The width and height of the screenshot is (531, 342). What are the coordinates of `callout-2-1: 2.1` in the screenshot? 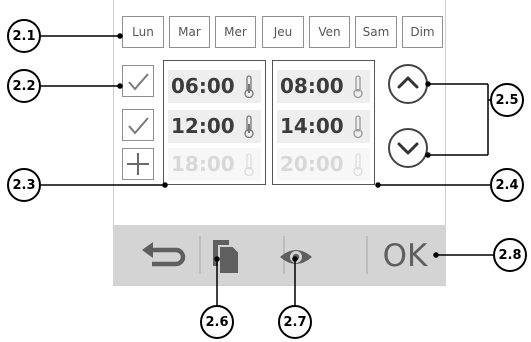 It's located at (24, 36).